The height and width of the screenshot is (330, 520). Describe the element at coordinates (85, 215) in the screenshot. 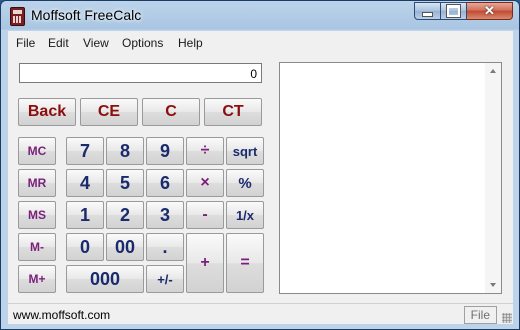

I see `digit-1-button: 1` at that location.